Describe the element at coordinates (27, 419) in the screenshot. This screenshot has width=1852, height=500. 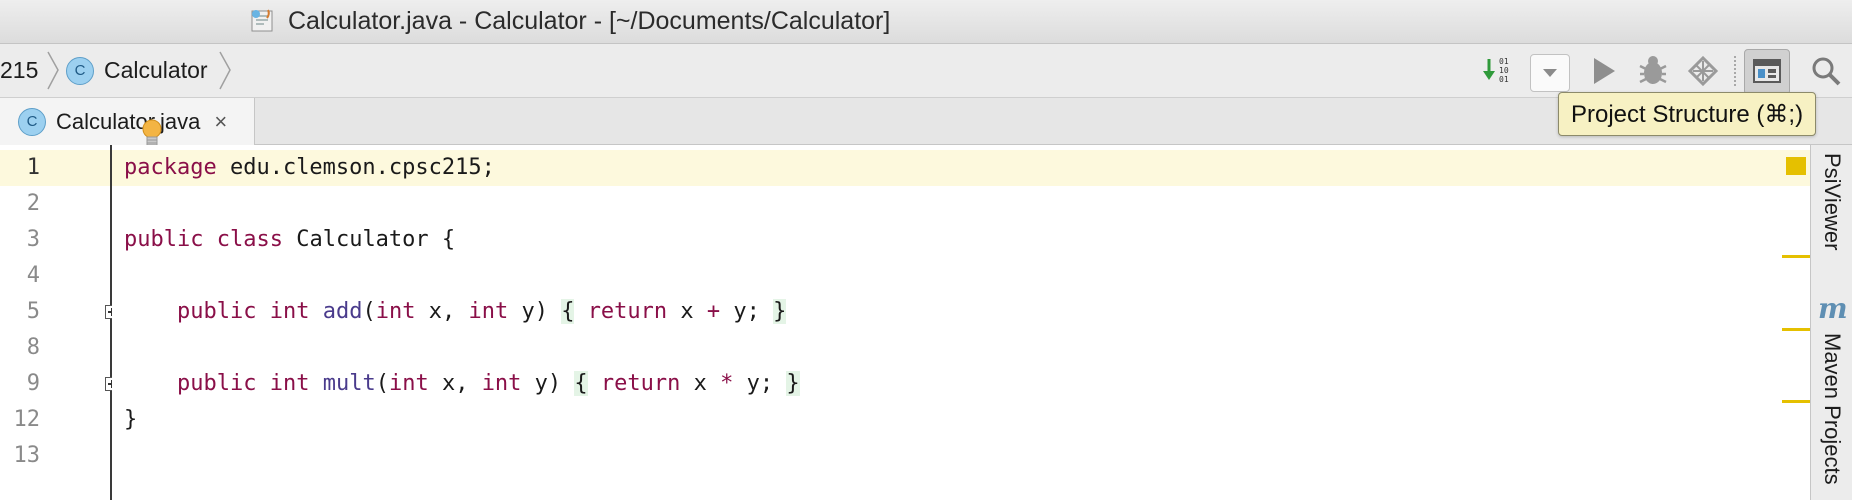
I see `line-number: 12` at that location.